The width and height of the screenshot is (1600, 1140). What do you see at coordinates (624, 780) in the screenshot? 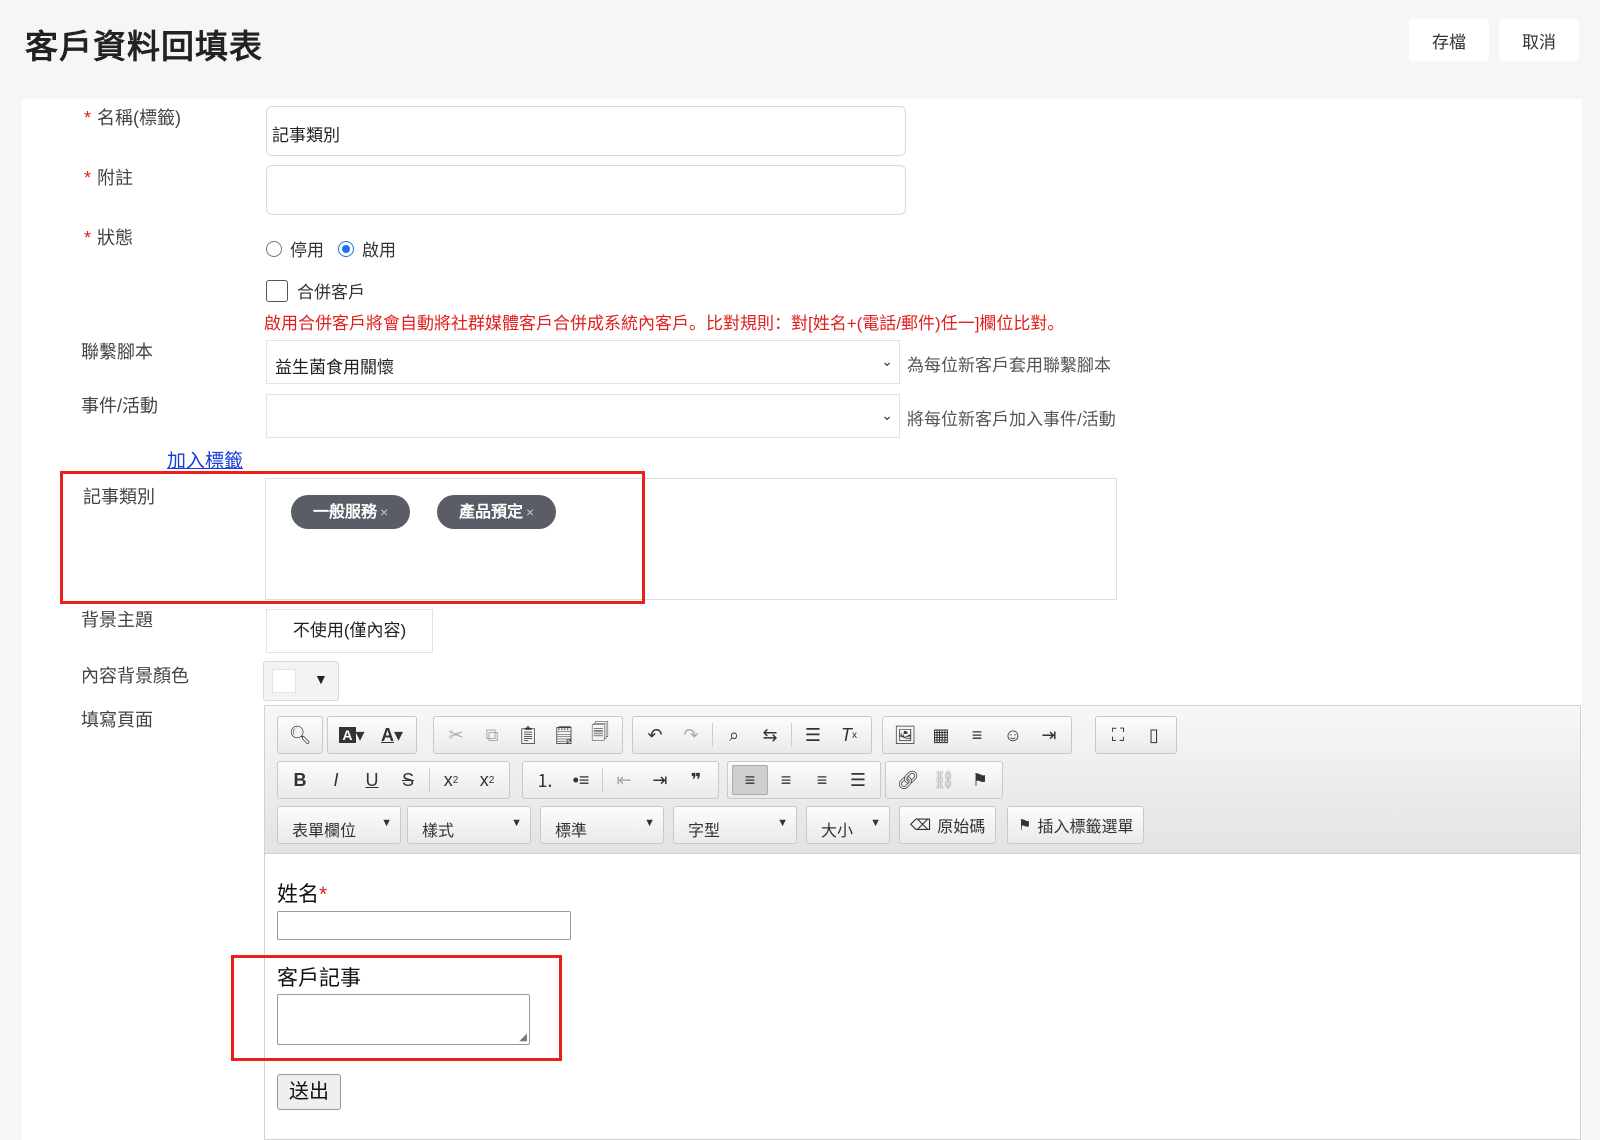
I see `outdent-icon: ⇤` at bounding box center [624, 780].